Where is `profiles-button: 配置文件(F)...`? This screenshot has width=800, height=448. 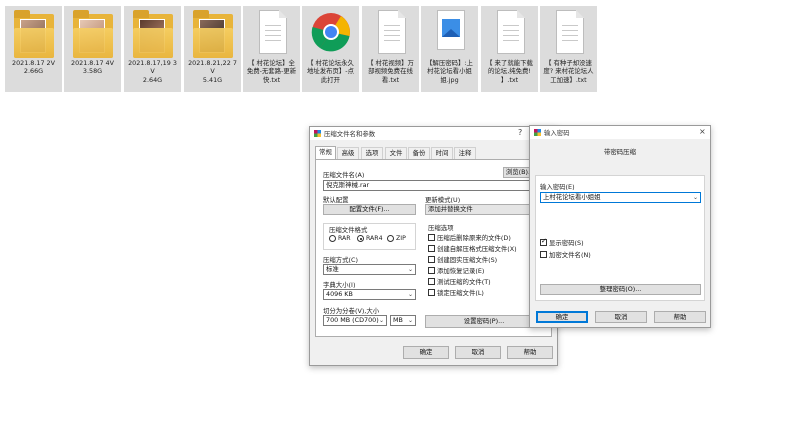 profiles-button: 配置文件(F)... is located at coordinates (369, 209).